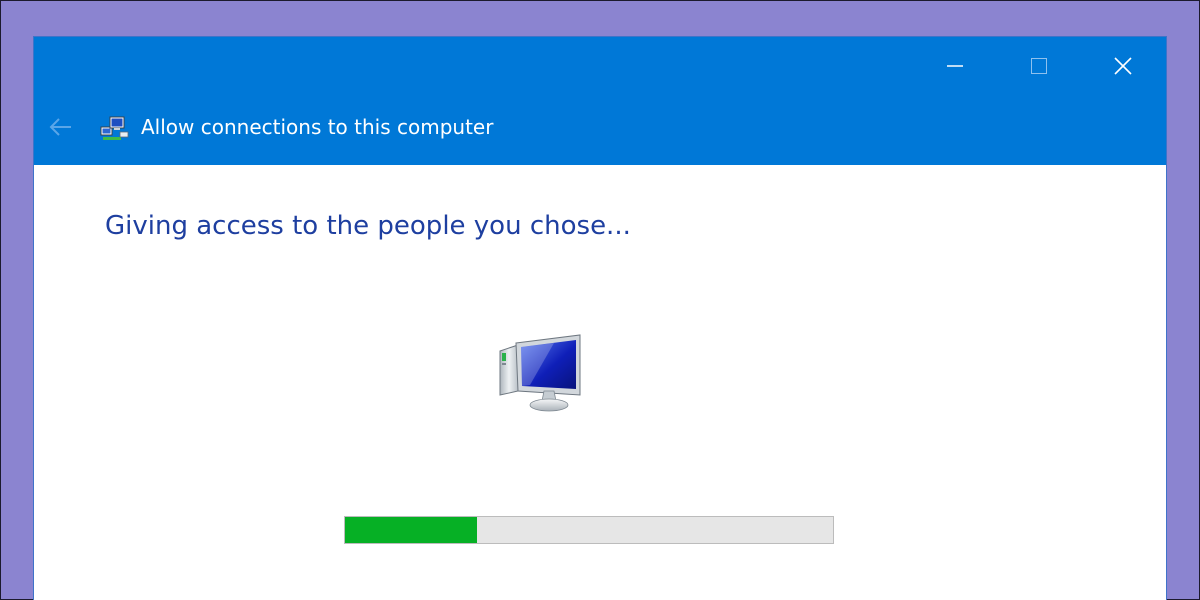 This screenshot has width=1200, height=600. Describe the element at coordinates (114, 128) in the screenshot. I see `network-computers-icon` at that location.